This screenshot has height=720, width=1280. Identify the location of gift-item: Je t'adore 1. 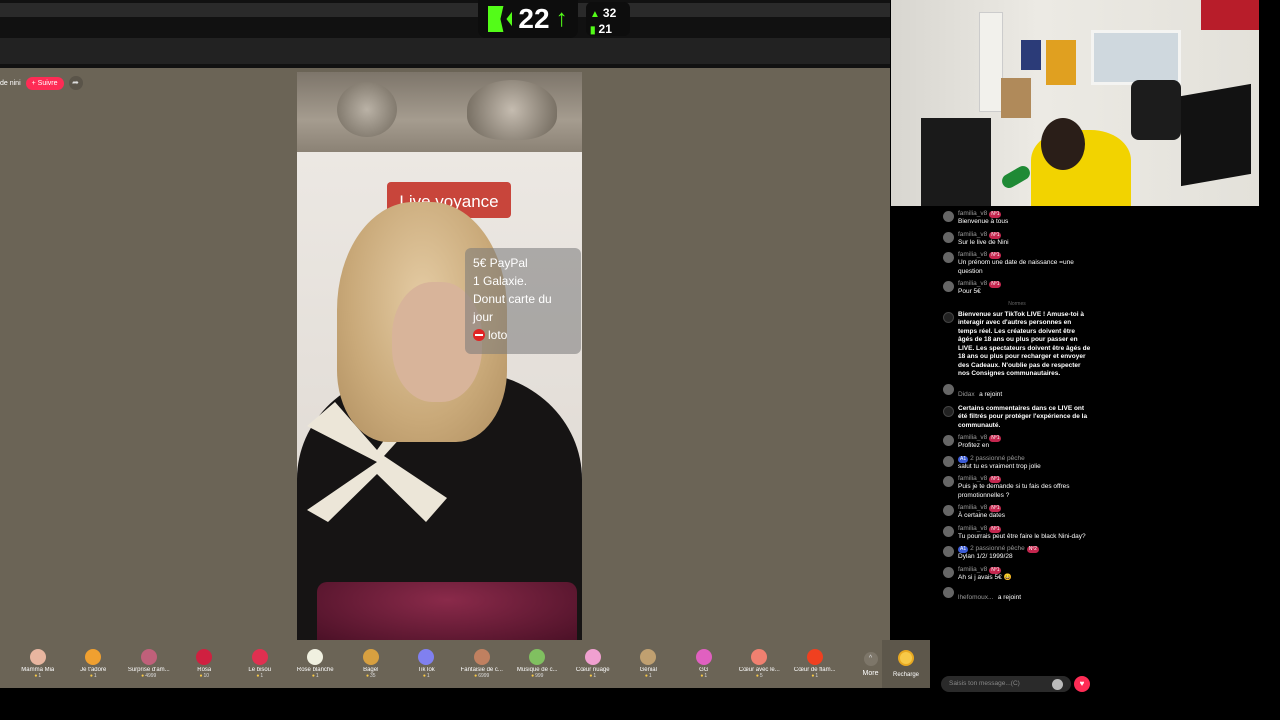
(94, 664).